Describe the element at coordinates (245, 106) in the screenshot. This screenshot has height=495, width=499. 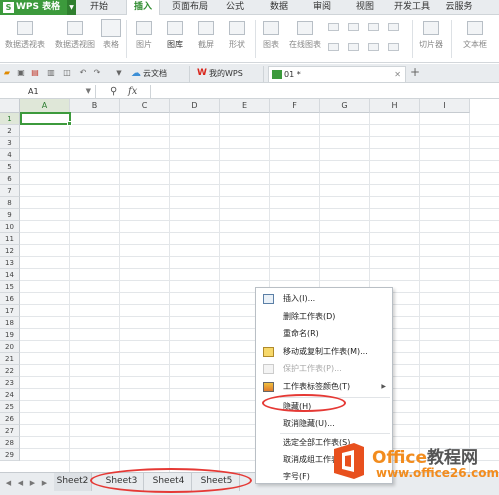
I see `column-header: E` at that location.